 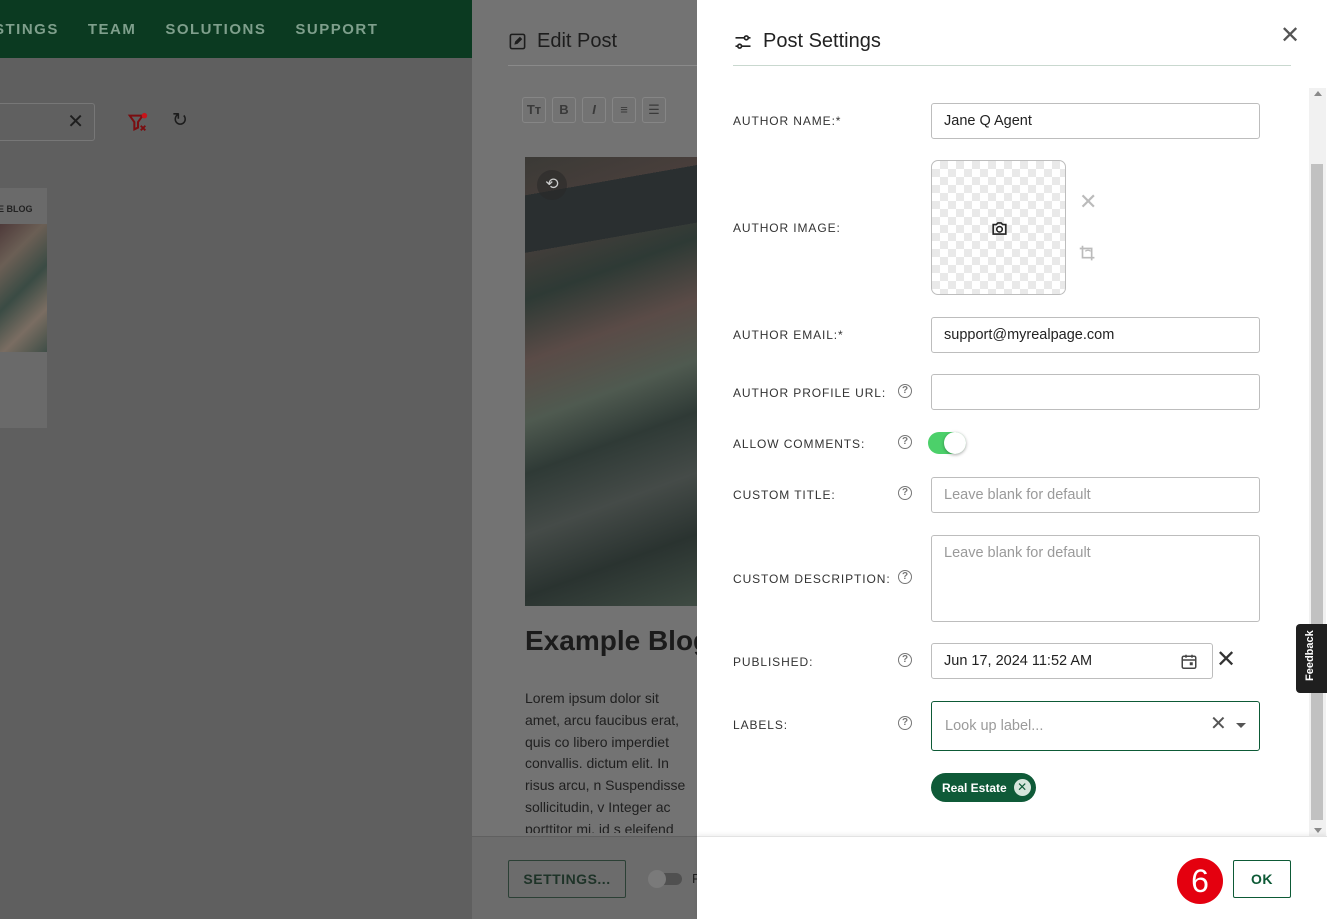 I want to click on align-button: ≡, so click(x=624, y=110).